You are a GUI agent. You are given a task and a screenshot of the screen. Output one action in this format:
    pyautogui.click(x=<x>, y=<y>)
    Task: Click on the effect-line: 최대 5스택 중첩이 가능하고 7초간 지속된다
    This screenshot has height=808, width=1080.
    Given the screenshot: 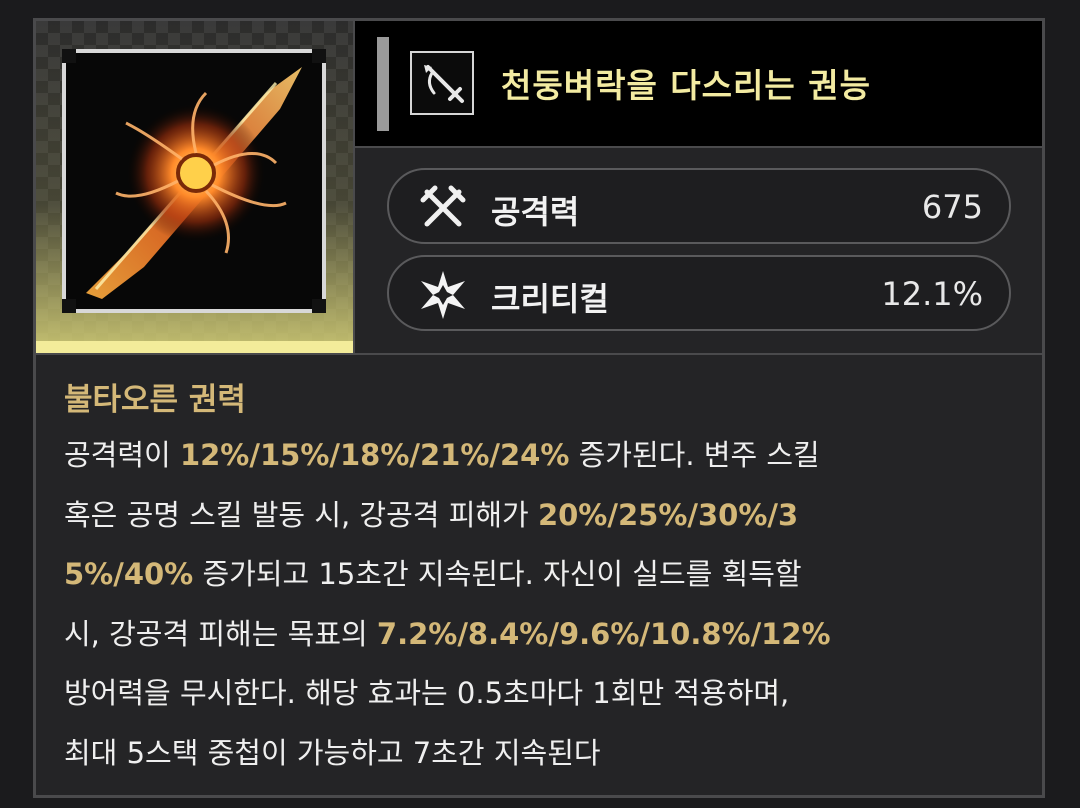 What is the action you would take?
    pyautogui.click(x=544, y=754)
    